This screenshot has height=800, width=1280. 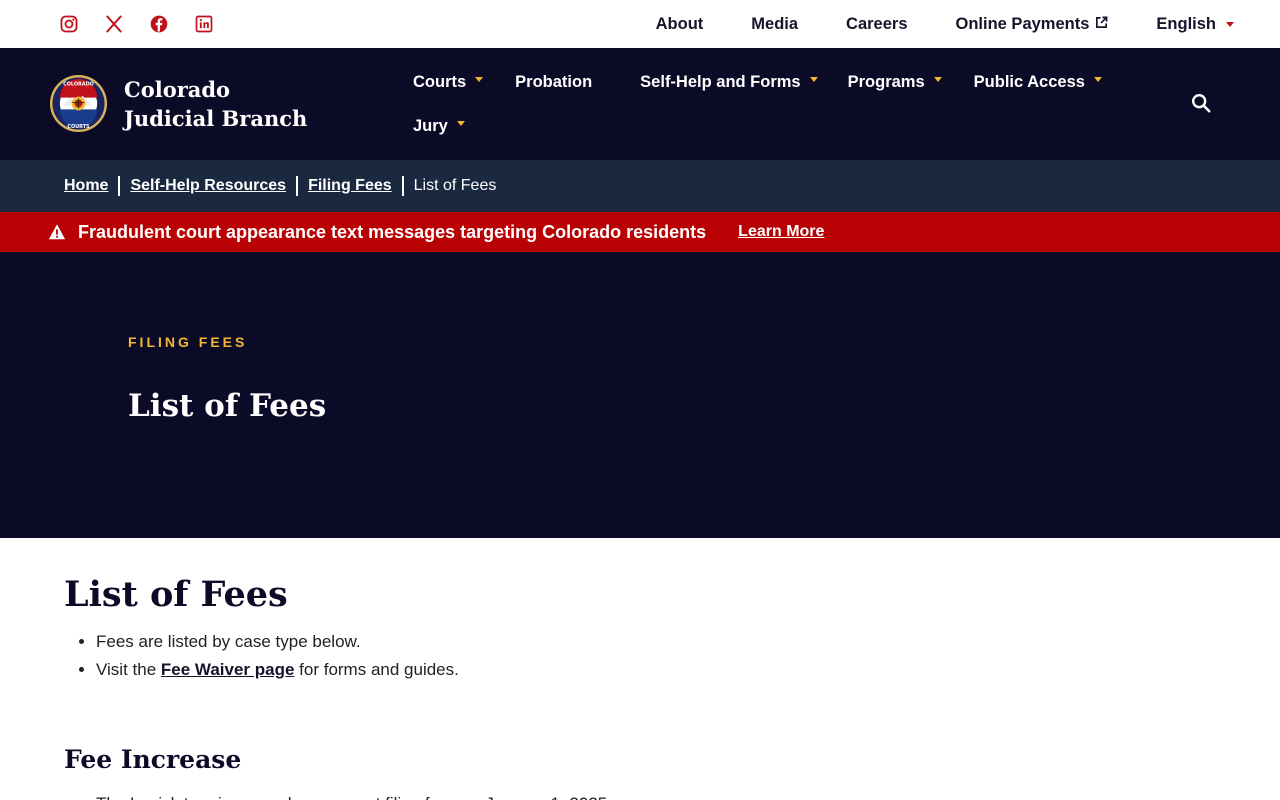 What do you see at coordinates (886, 81) in the screenshot?
I see `nav-programs-label: Programs` at bounding box center [886, 81].